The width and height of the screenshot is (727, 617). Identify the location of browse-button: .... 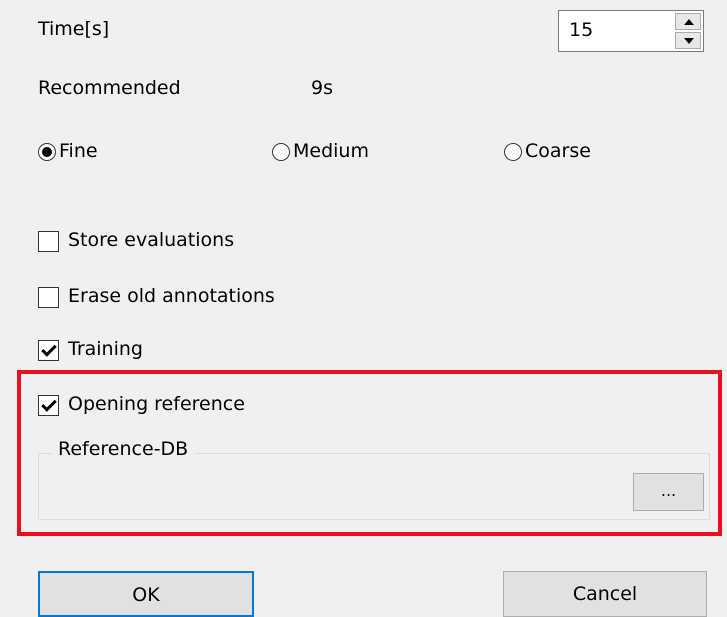
(668, 492).